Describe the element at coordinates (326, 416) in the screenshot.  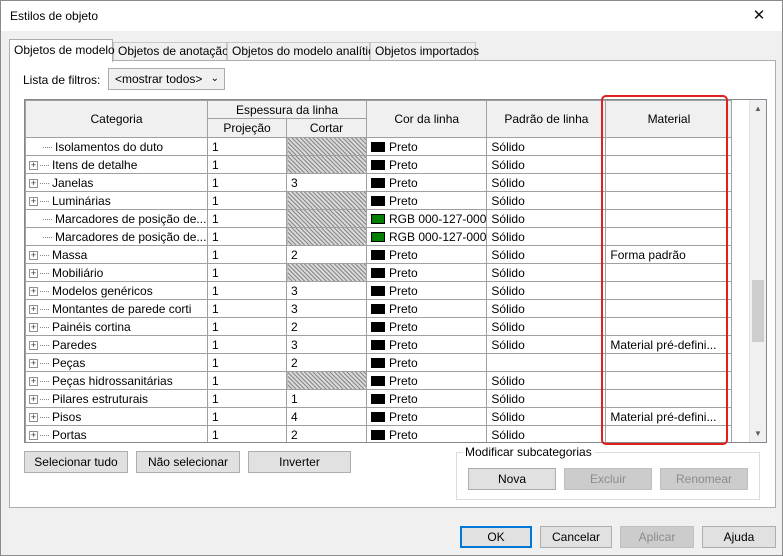
I see `cut-cell: 4` at that location.